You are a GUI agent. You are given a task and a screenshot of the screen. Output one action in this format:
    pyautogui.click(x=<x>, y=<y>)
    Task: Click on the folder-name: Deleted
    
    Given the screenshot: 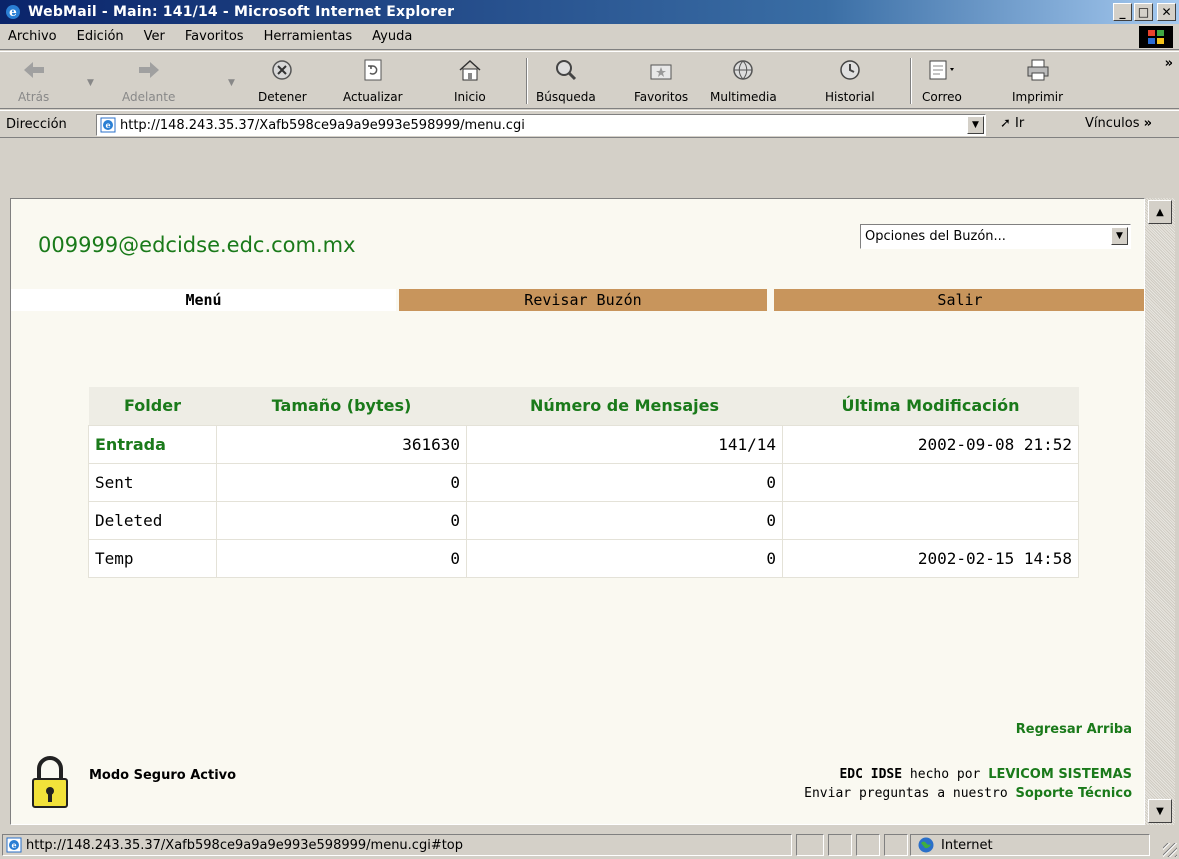 What is the action you would take?
    pyautogui.click(x=152, y=520)
    